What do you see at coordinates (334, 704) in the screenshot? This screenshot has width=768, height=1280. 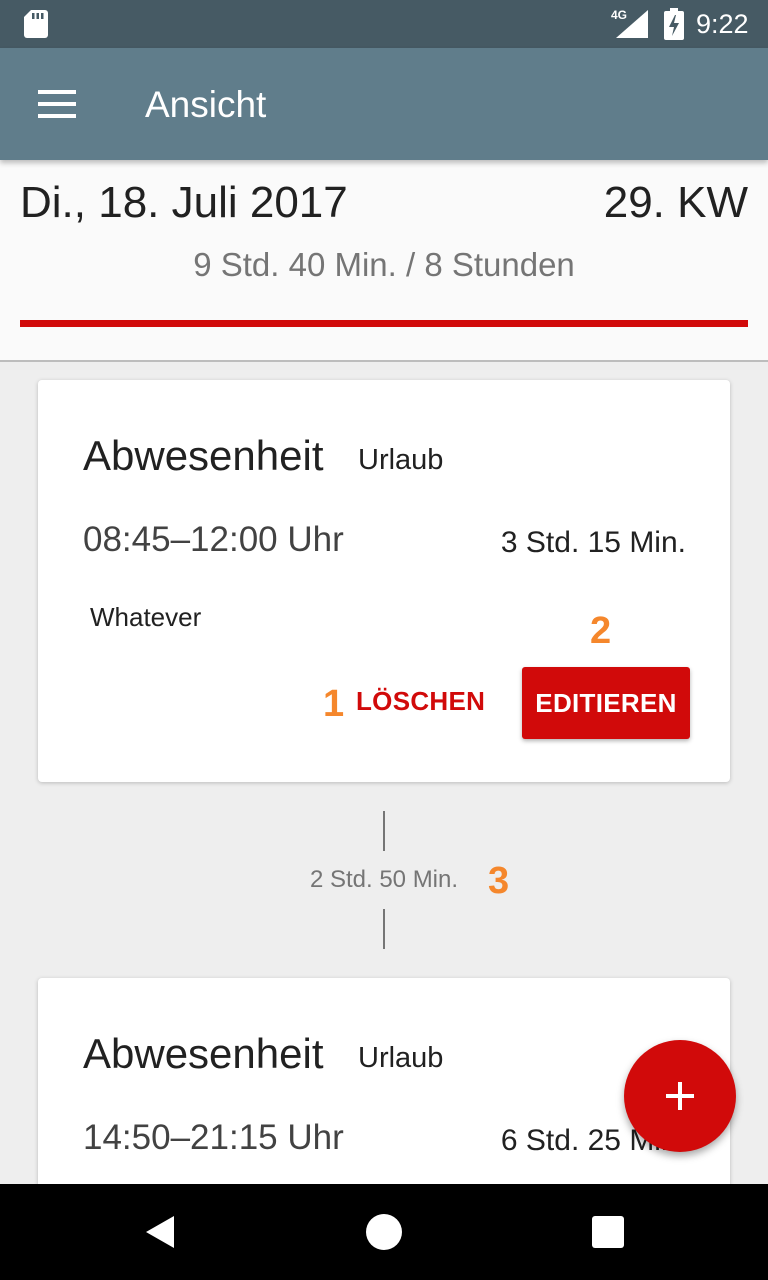 I see `annotation-marker-1: 1` at bounding box center [334, 704].